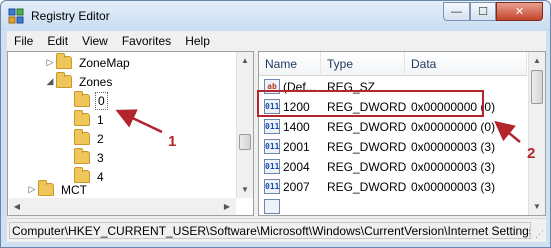  I want to click on value-name: 2007, so click(296, 187).